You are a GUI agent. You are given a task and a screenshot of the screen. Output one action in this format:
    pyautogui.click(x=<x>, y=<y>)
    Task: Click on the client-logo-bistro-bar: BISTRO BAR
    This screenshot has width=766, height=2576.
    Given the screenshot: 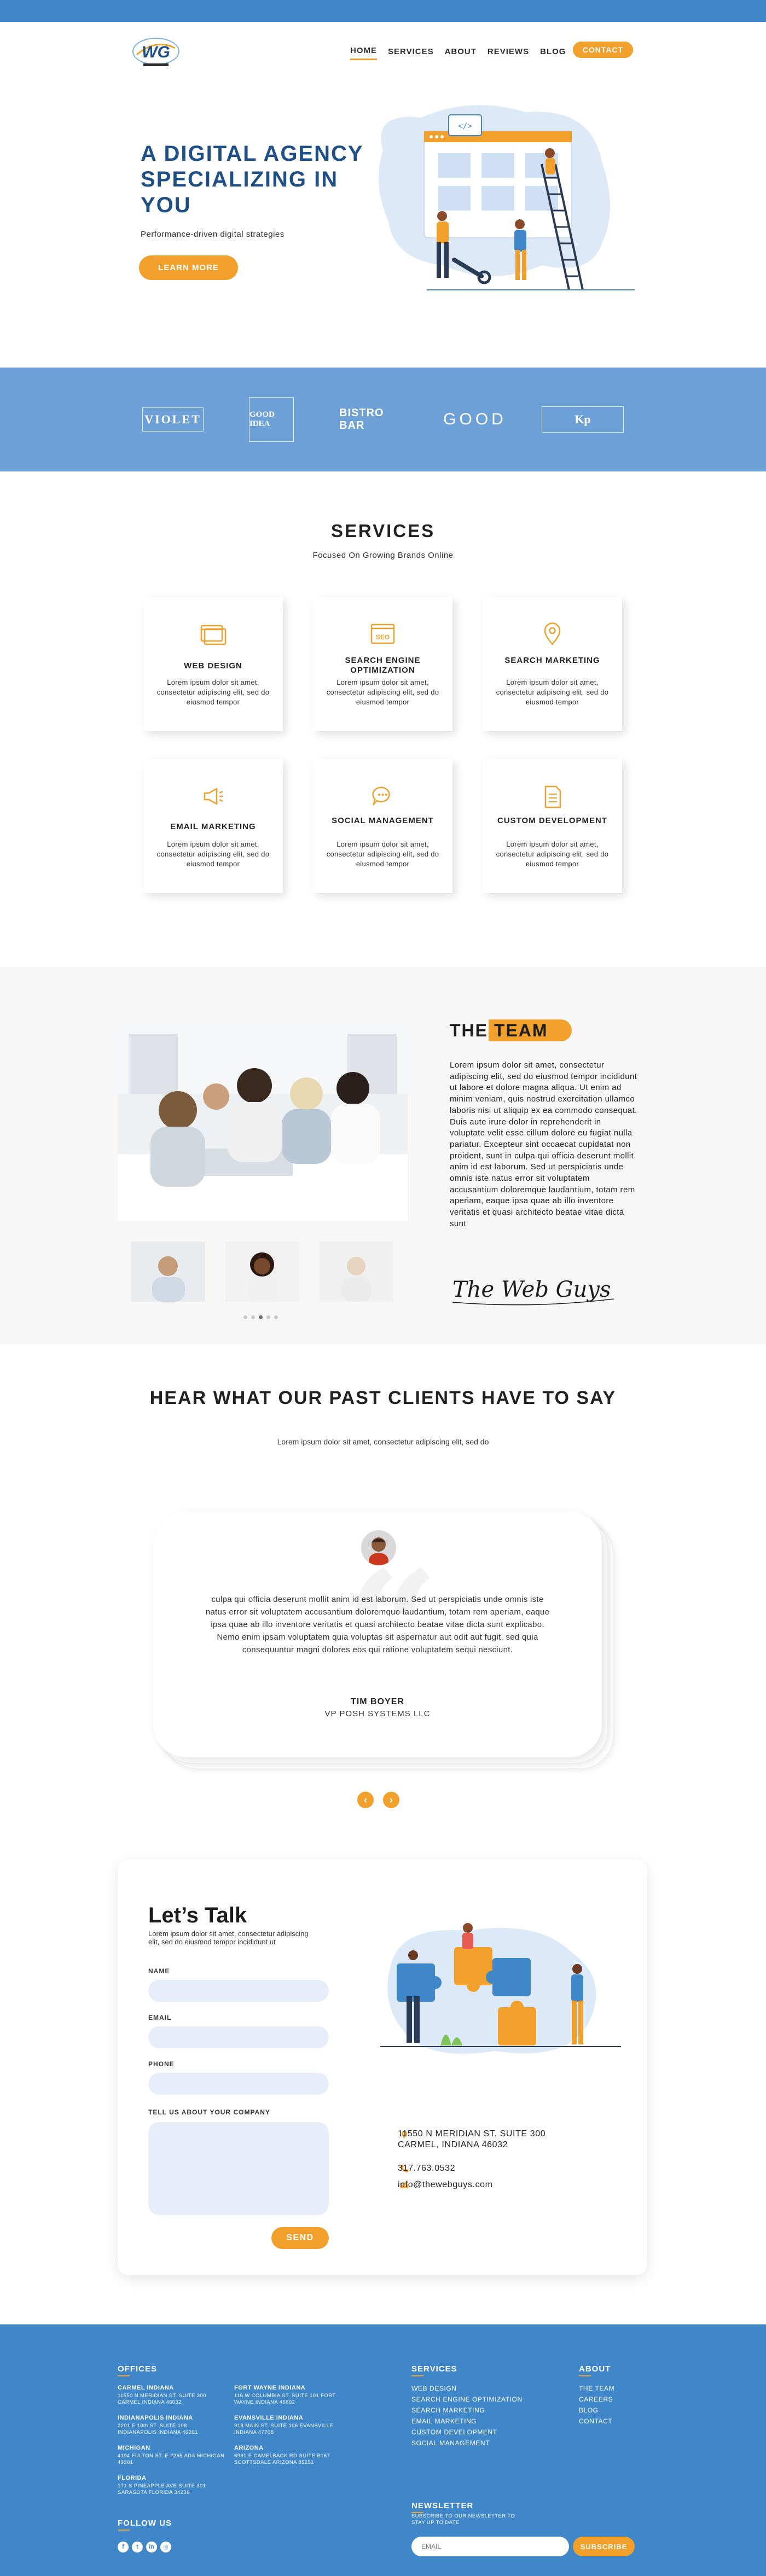 What is the action you would take?
    pyautogui.click(x=361, y=419)
    